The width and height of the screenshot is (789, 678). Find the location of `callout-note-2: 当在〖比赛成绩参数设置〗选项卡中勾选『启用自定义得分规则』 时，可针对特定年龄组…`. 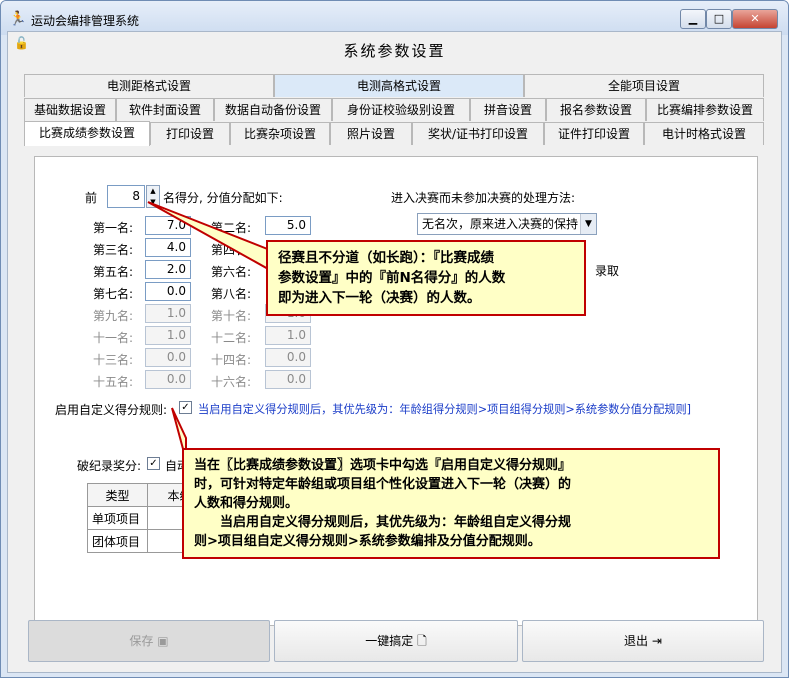

callout-note-2: 当在〖比赛成绩参数设置〗选项卡中勾选『启用自定义得分规则』 时，可针对特定年龄组… is located at coordinates (451, 503).